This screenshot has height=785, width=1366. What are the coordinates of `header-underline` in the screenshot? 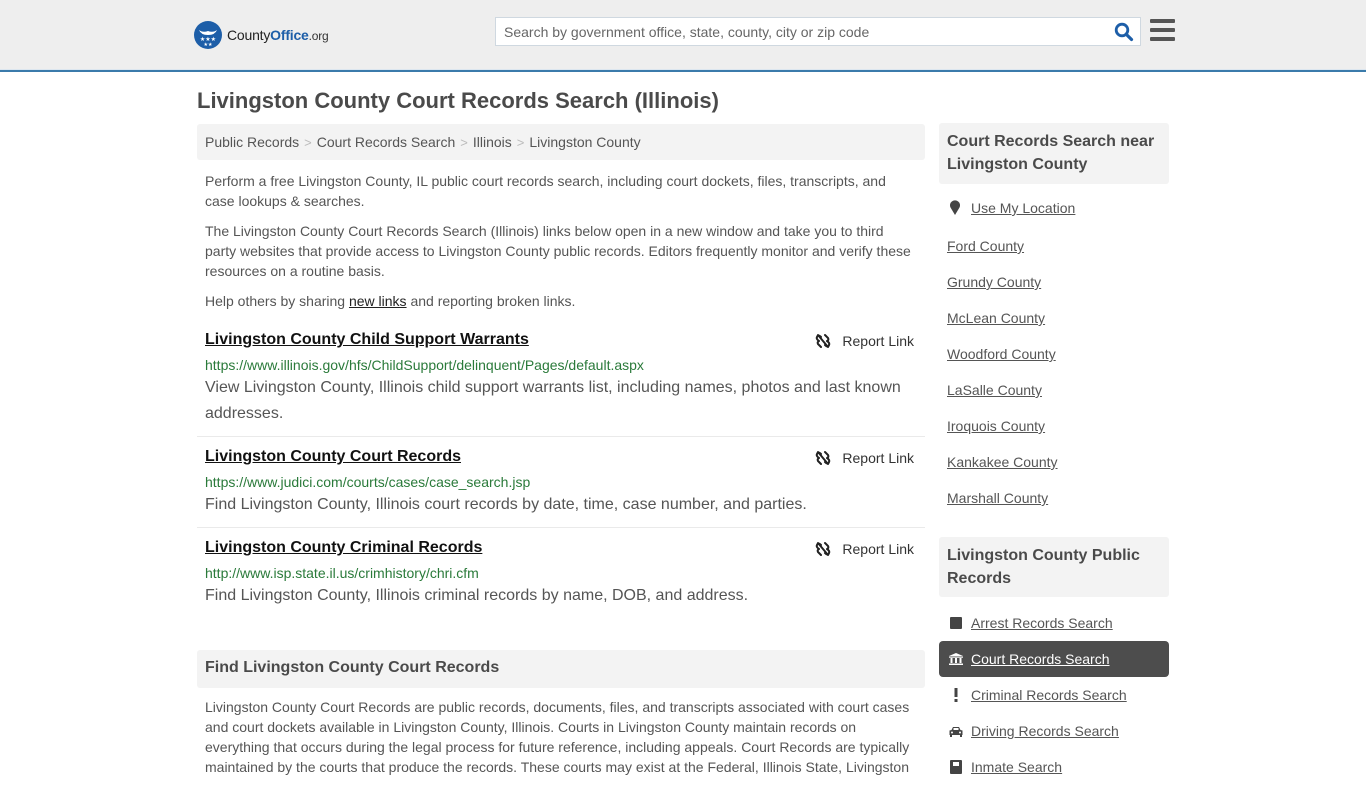 It's located at (683, 69).